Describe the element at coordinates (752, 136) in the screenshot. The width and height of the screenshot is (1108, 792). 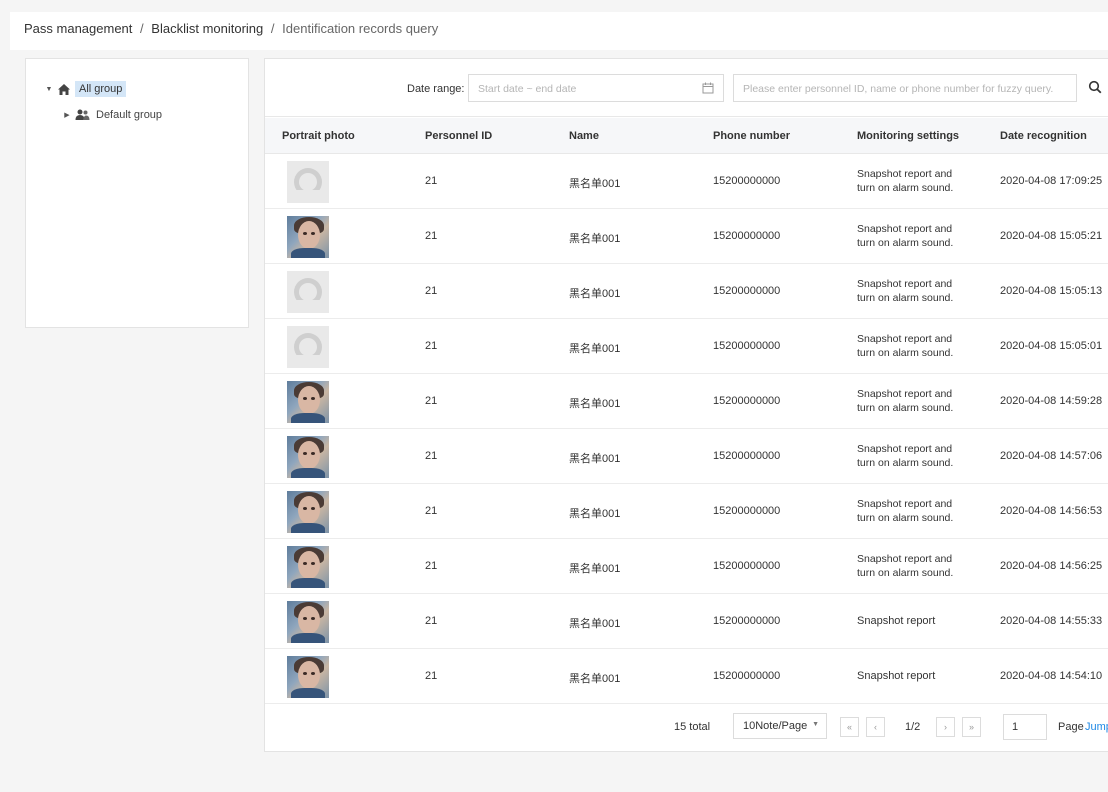
I see `column-header-phone-number: Phone number` at that location.